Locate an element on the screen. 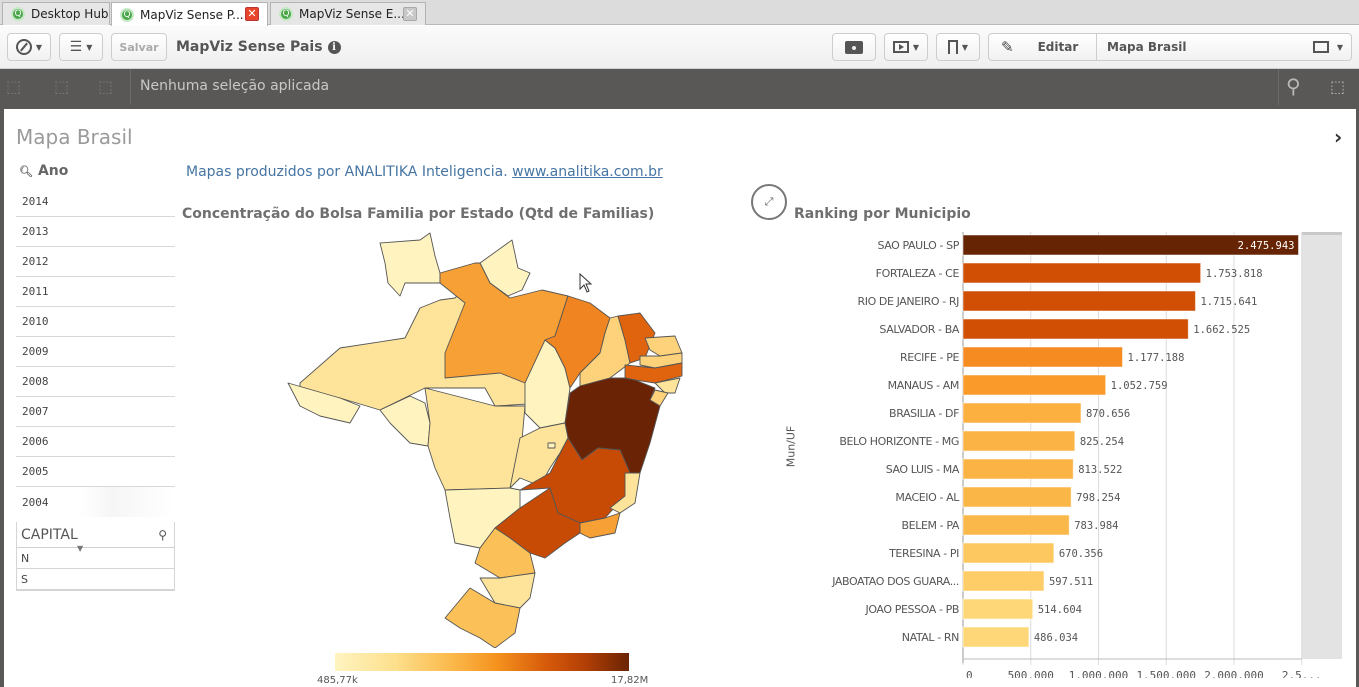 The image size is (1359, 687). data-label: 1.753.818 is located at coordinates (1234, 274).